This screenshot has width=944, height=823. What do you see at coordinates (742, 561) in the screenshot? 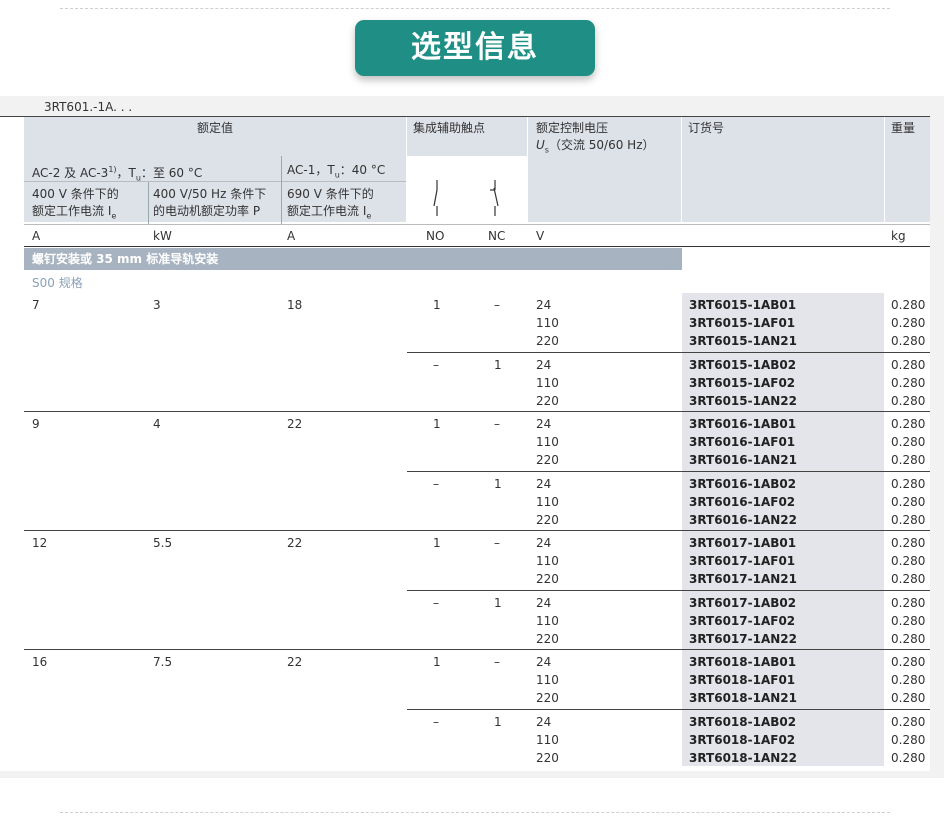
I see `order-number-cell: 3RT6017-1AF01` at bounding box center [742, 561].